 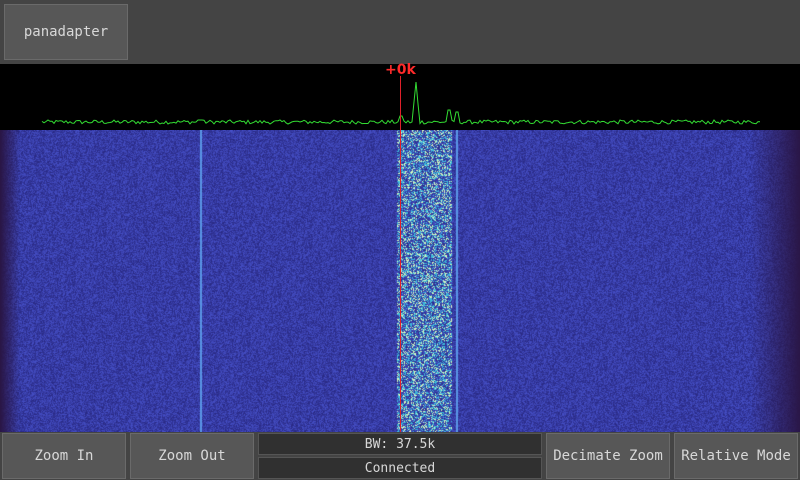 What do you see at coordinates (400, 468) in the screenshot?
I see `connection-status: Connected` at bounding box center [400, 468].